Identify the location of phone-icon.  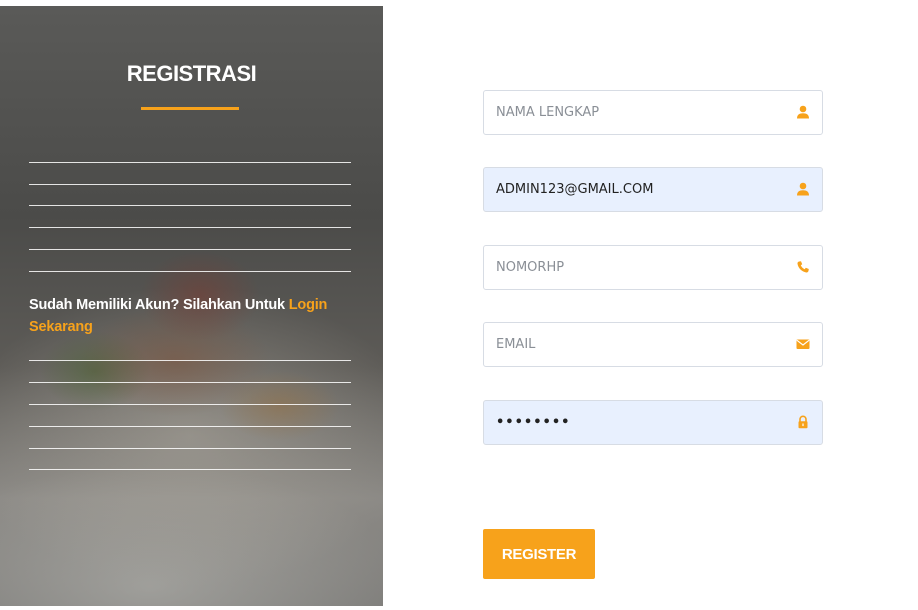
(803, 267).